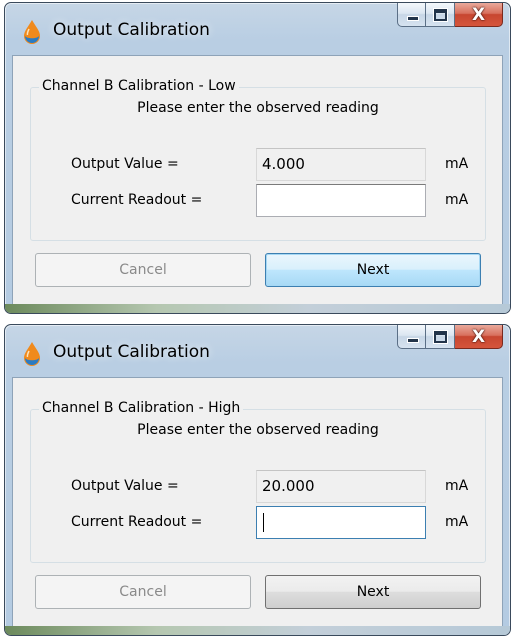  What do you see at coordinates (263, 522) in the screenshot?
I see `text-caret` at bounding box center [263, 522].